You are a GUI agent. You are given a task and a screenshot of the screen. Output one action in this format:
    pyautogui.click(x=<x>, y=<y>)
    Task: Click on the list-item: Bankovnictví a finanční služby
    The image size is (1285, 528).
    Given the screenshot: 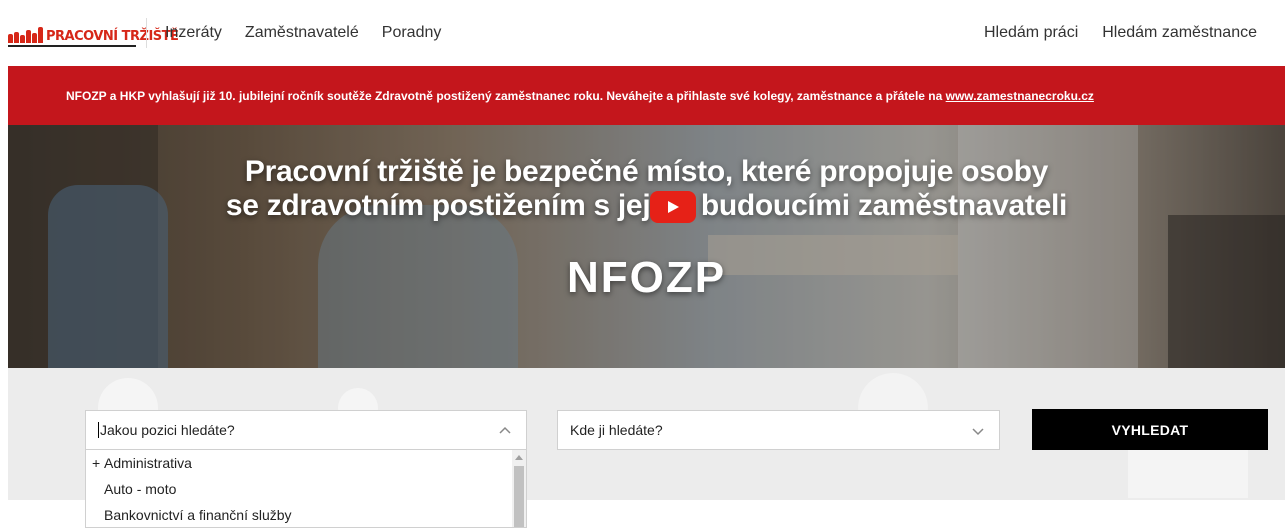 What is the action you would take?
    pyautogui.click(x=306, y=514)
    